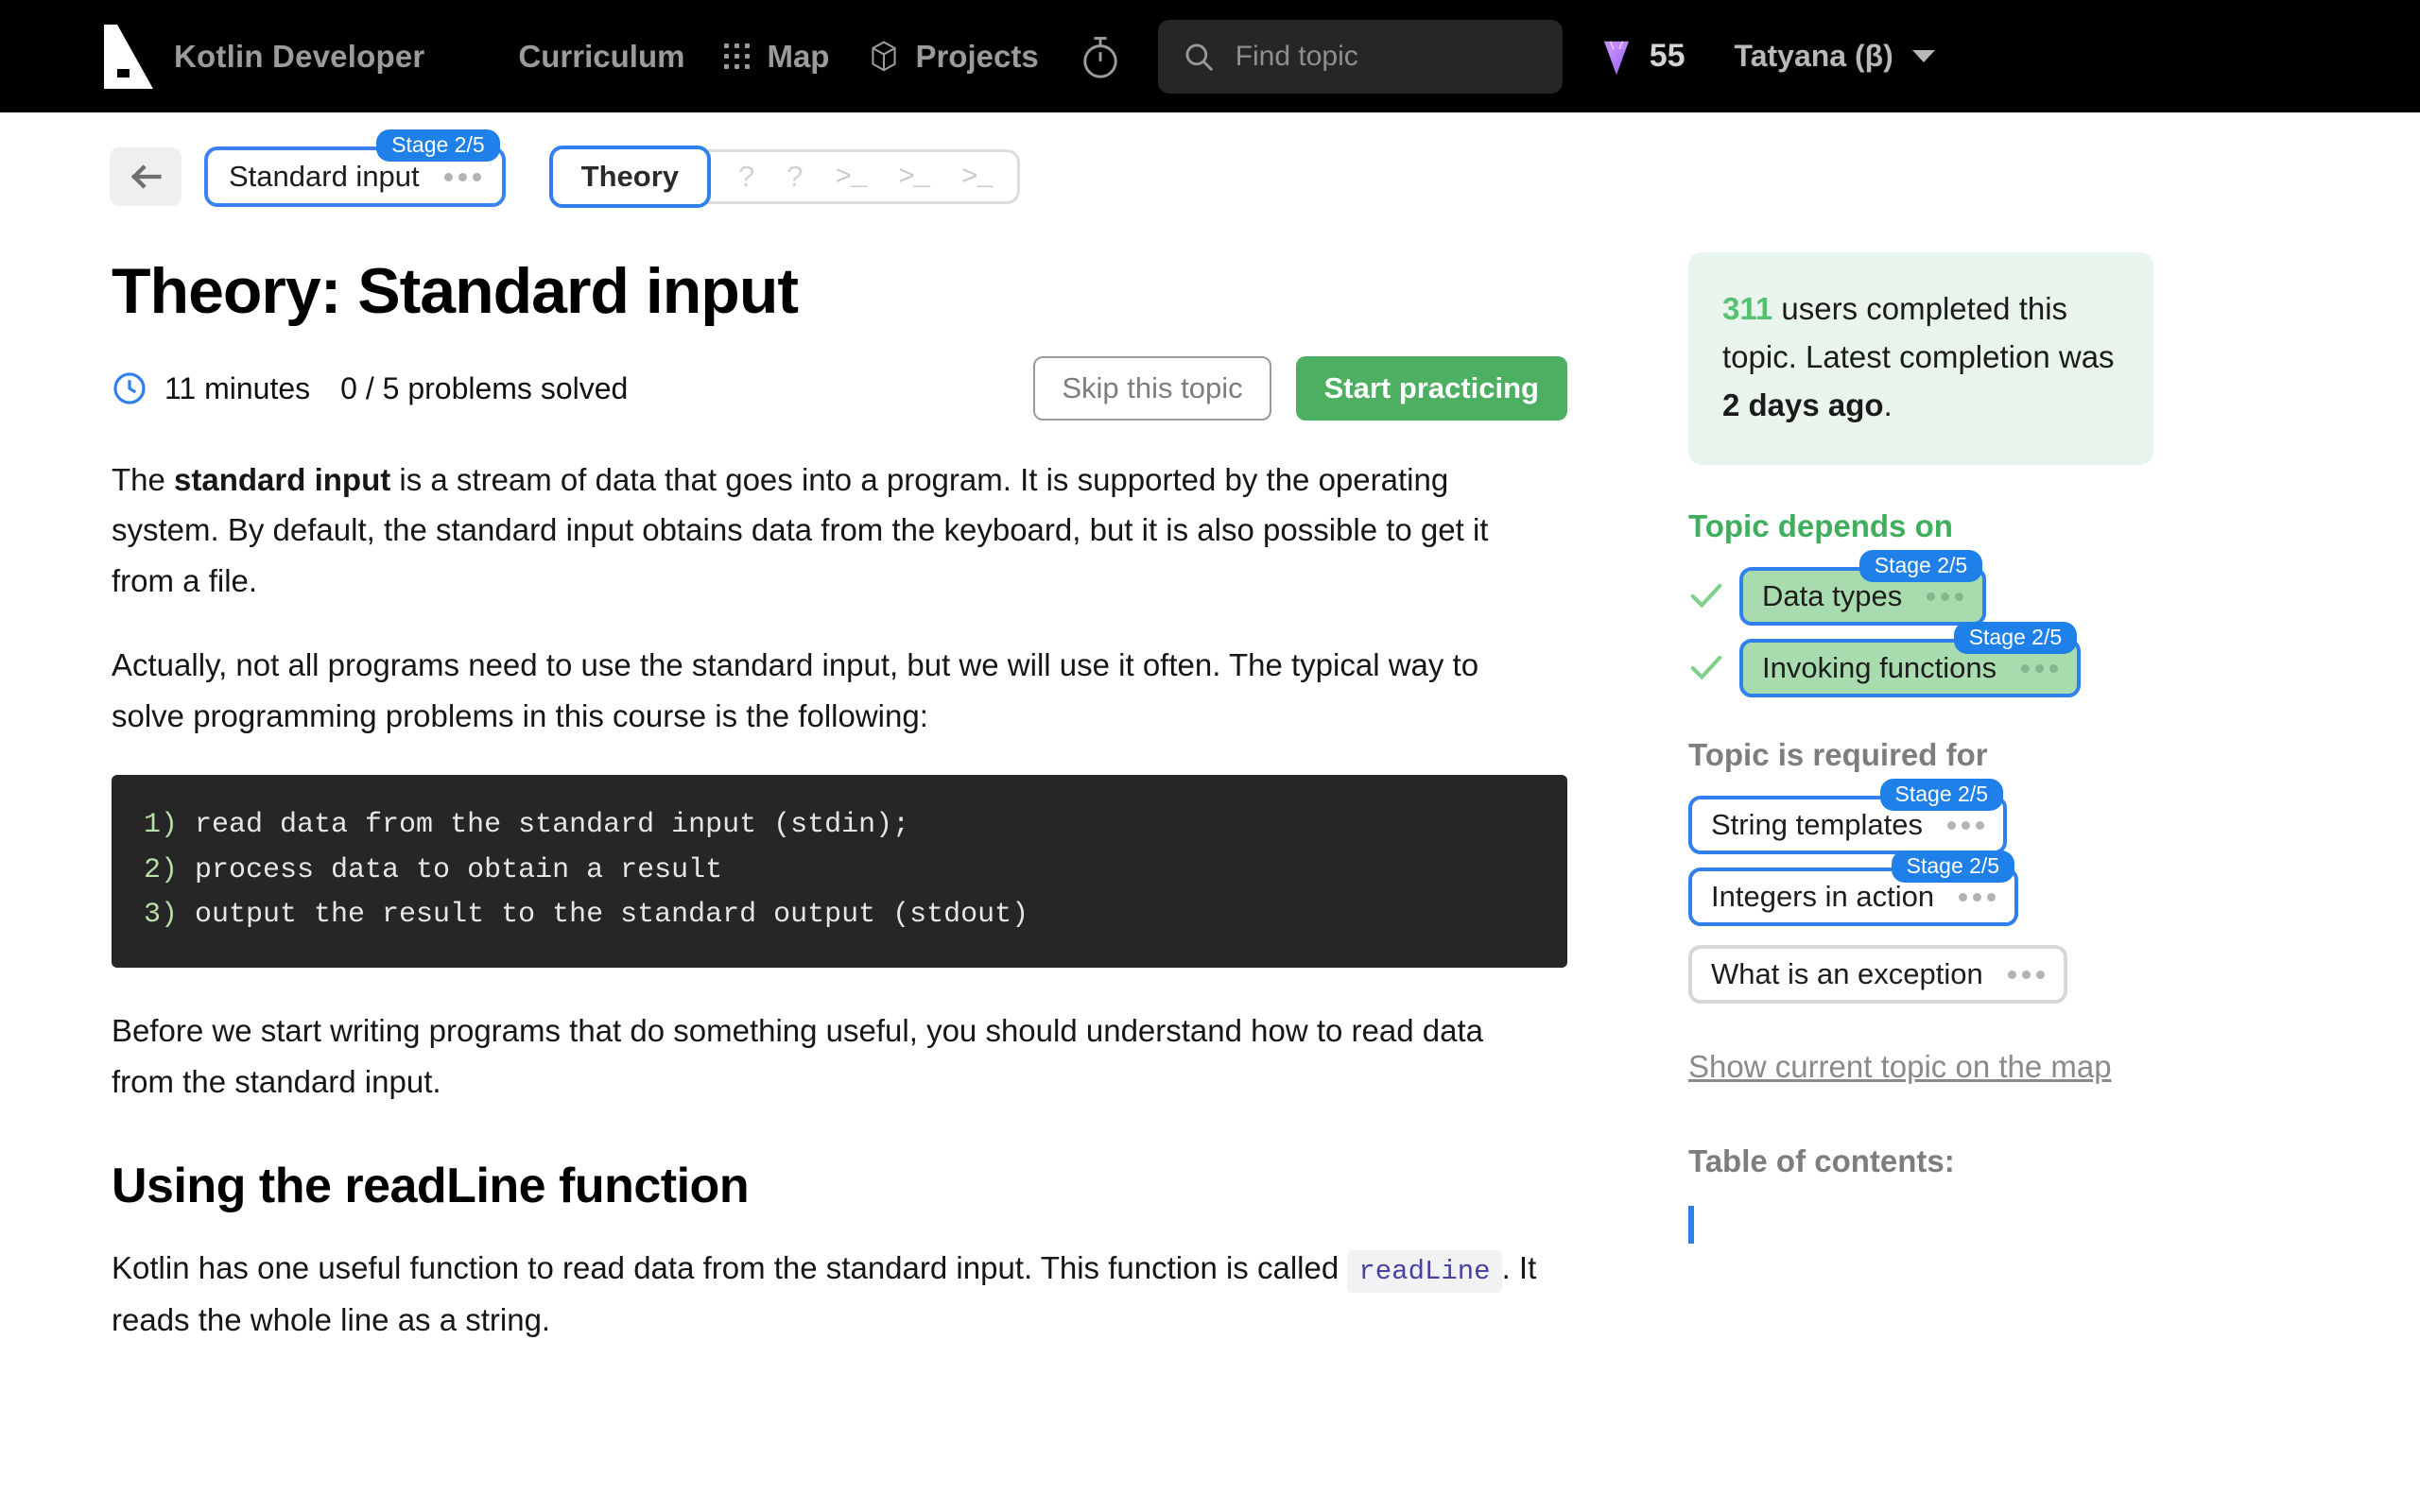 This screenshot has width=2420, height=1512. I want to click on topic-depends-on-heading: Topic depends on, so click(1821, 526).